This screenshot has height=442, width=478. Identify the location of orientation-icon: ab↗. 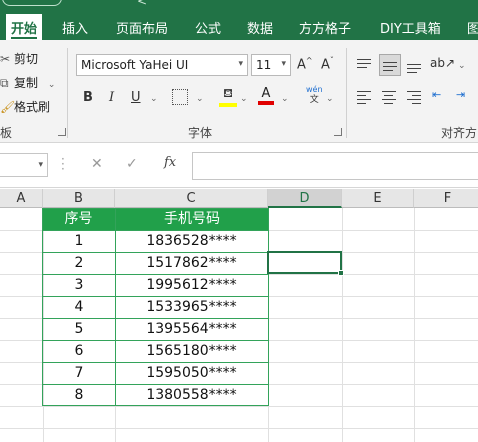
(442, 63).